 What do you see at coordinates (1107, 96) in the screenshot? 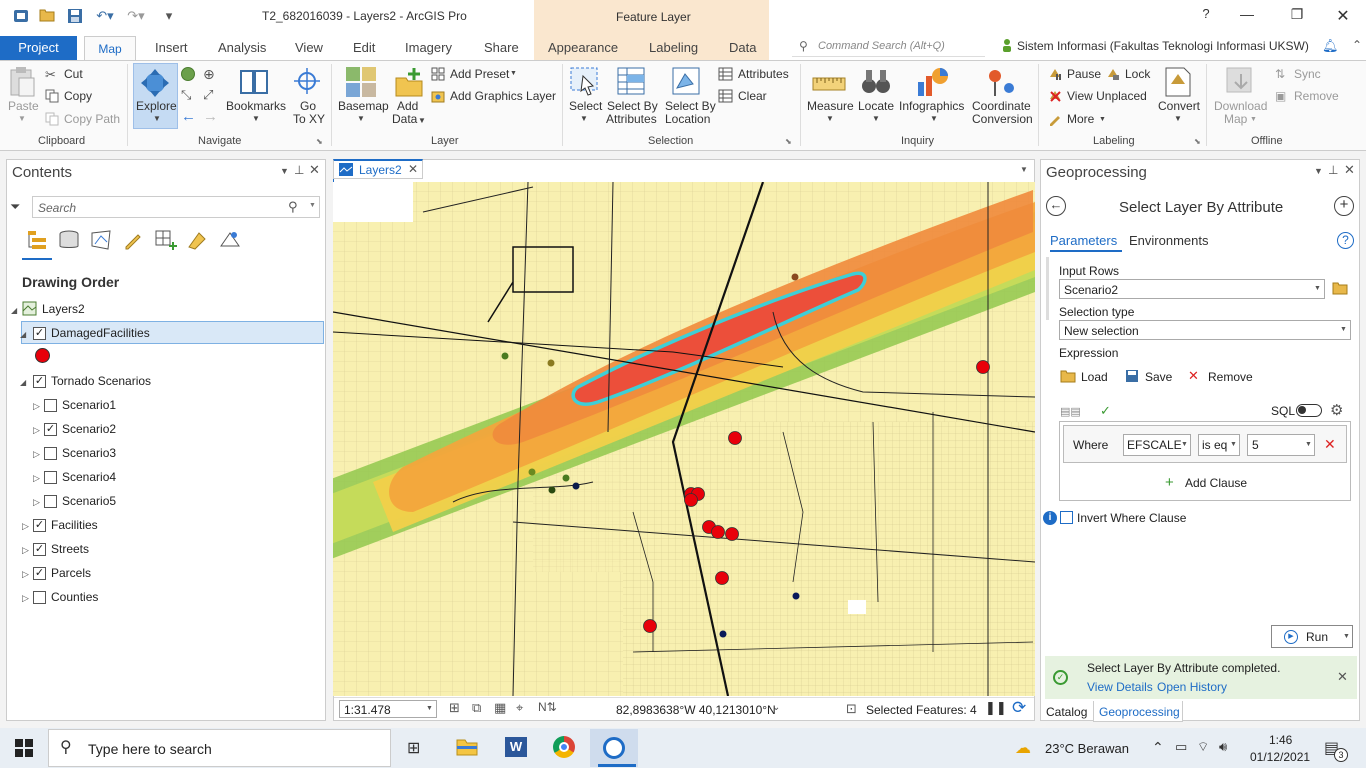
I see `view-unplaced-button: View Unplaced` at bounding box center [1107, 96].